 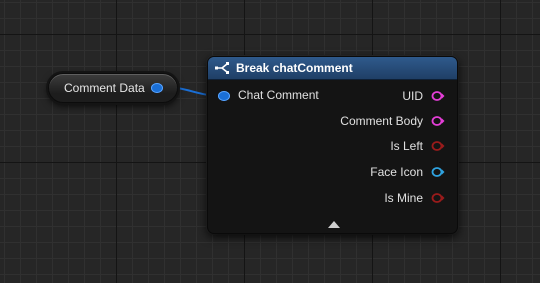 I want to click on node-header: Break chatComment, so click(x=332, y=68).